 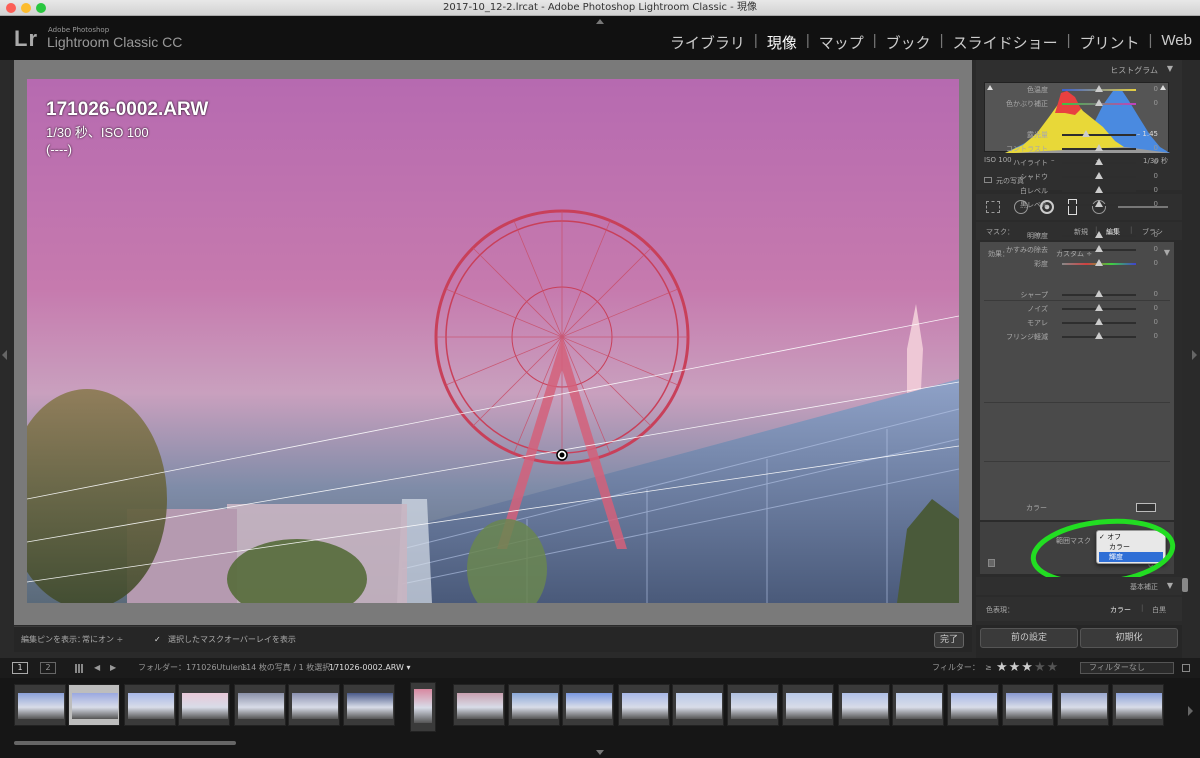 What do you see at coordinates (125, 743) in the screenshot?
I see `filmstrip-scrollbar` at bounding box center [125, 743].